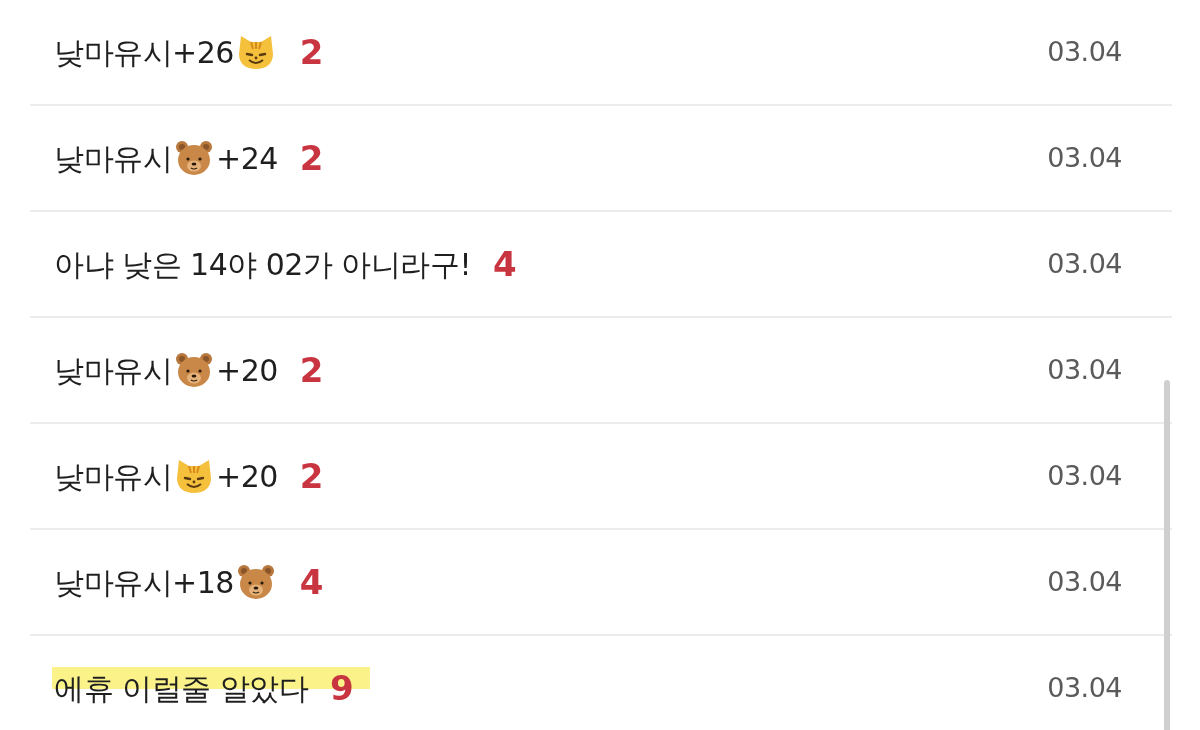 This screenshot has width=1200, height=730. I want to click on post-title: 낮마유시+18, so click(144, 582).